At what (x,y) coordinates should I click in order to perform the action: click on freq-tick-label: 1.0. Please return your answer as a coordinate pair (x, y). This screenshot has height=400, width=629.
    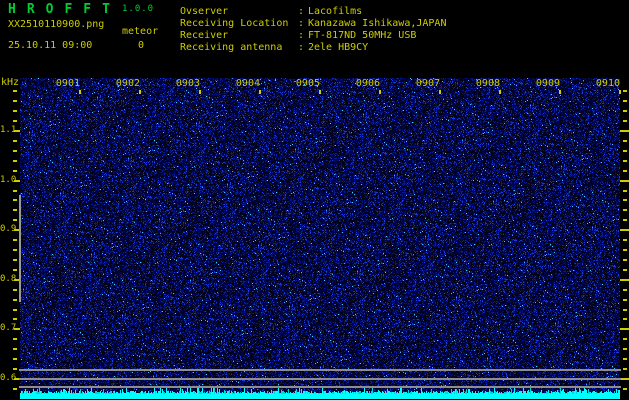
    Looking at the image, I should click on (8, 179).